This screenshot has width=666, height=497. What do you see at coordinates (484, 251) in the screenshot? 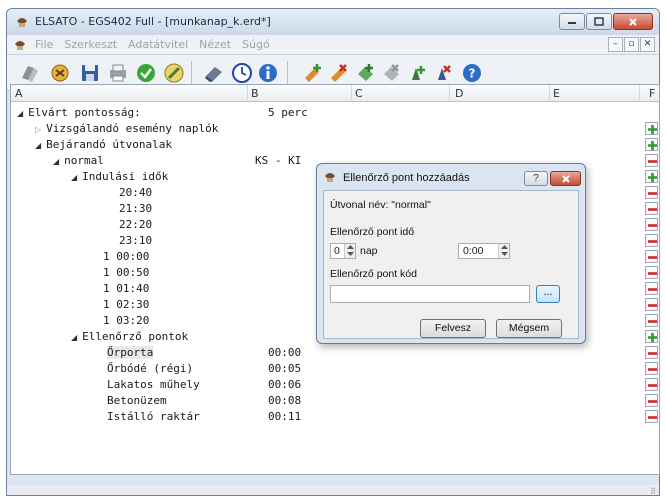
I see `time-stepper: 0:00` at bounding box center [484, 251].